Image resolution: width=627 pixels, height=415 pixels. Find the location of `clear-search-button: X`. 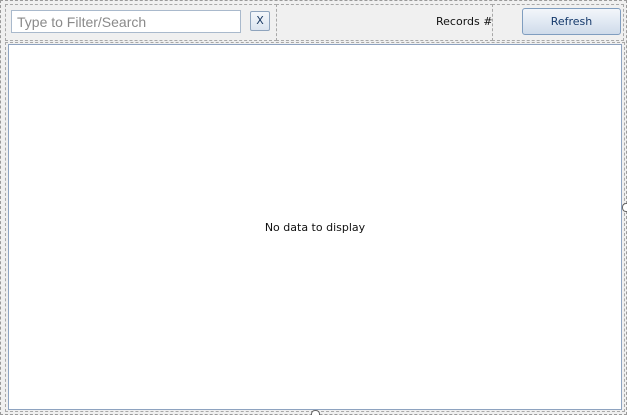

clear-search-button: X is located at coordinates (260, 21).